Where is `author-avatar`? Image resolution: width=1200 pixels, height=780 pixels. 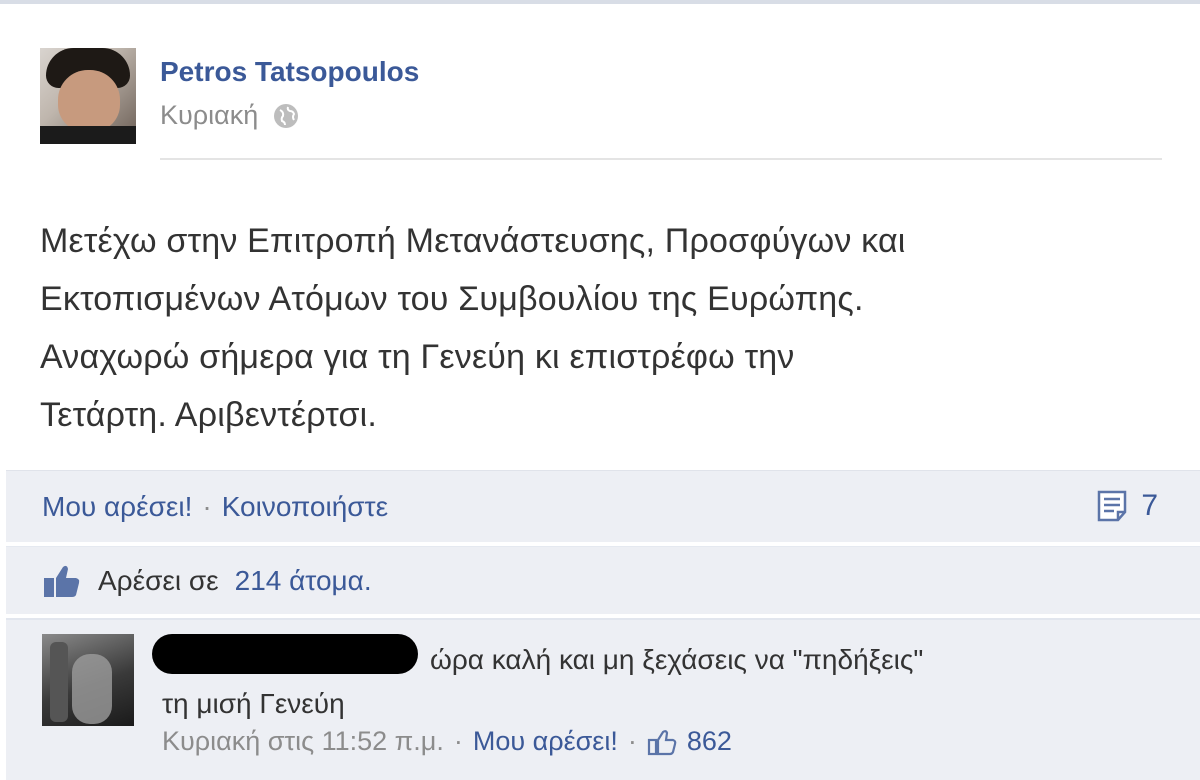
author-avatar is located at coordinates (88, 96).